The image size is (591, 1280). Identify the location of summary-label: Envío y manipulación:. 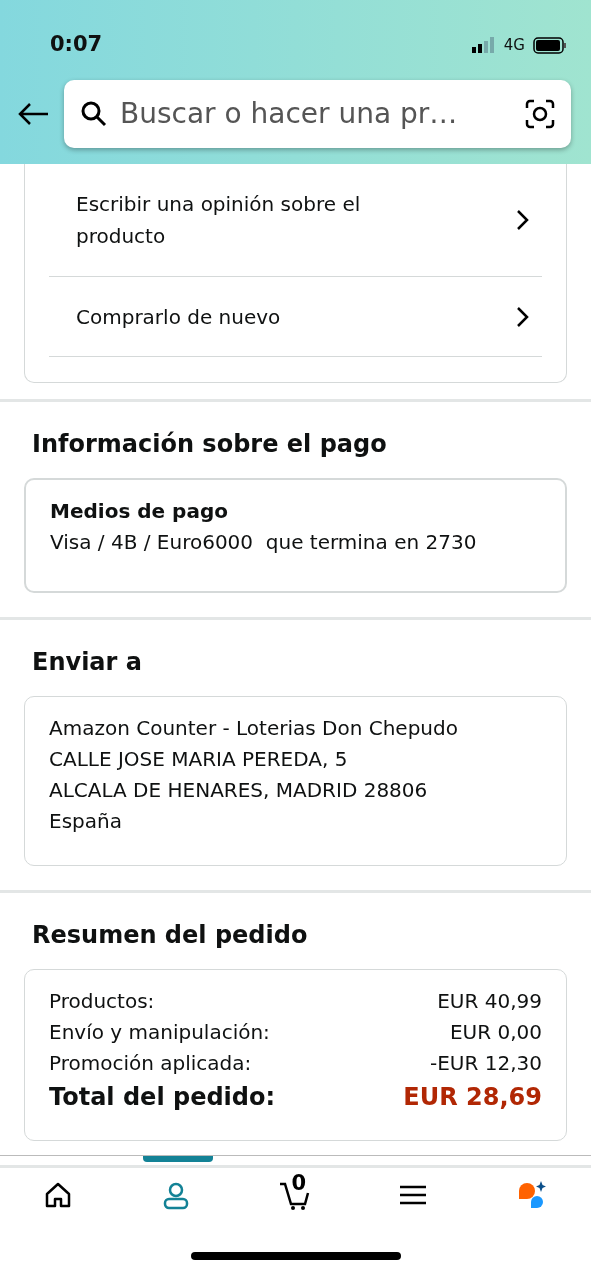
(159, 1032).